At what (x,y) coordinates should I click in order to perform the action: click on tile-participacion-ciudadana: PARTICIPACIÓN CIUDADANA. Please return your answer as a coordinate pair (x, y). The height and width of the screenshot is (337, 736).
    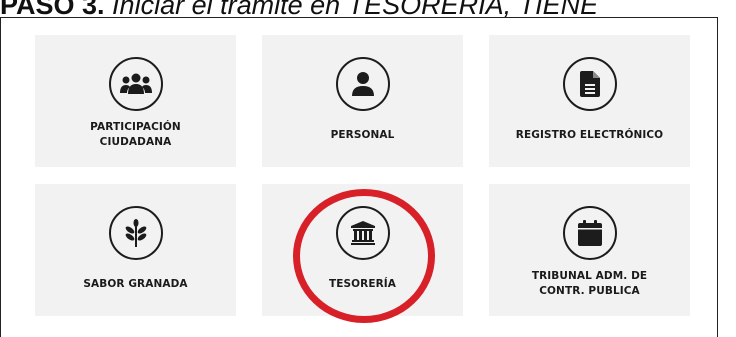
    Looking at the image, I should click on (135, 101).